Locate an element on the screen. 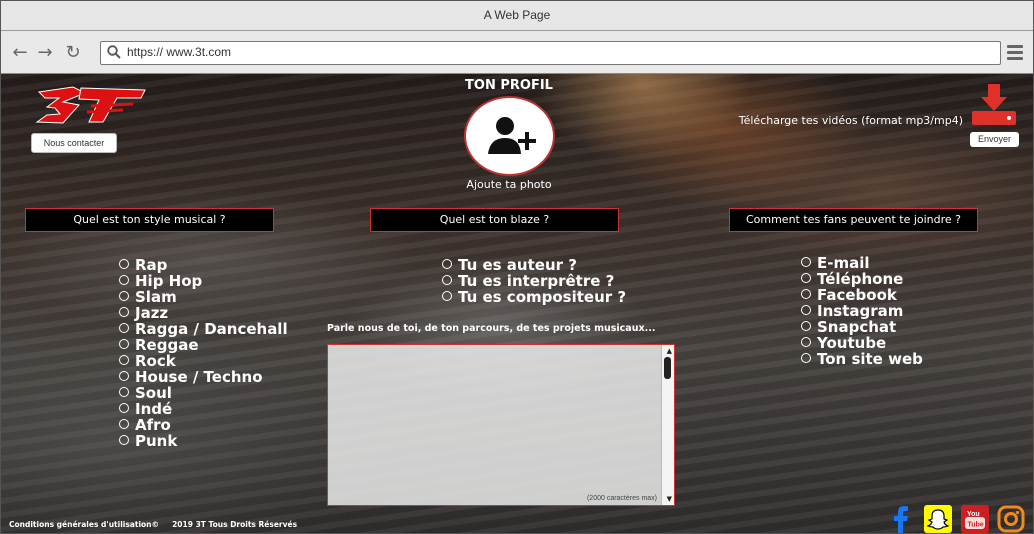  contact-button: Nous contacter is located at coordinates (74, 143).